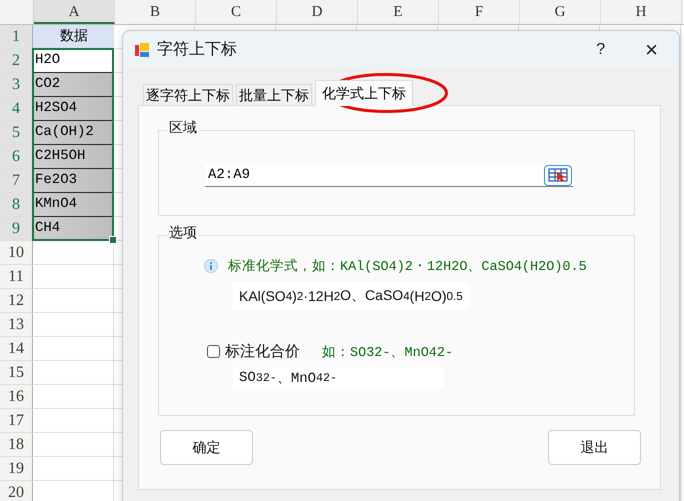 The height and width of the screenshot is (501, 684). Describe the element at coordinates (213, 351) in the screenshot. I see `checkbox` at that location.